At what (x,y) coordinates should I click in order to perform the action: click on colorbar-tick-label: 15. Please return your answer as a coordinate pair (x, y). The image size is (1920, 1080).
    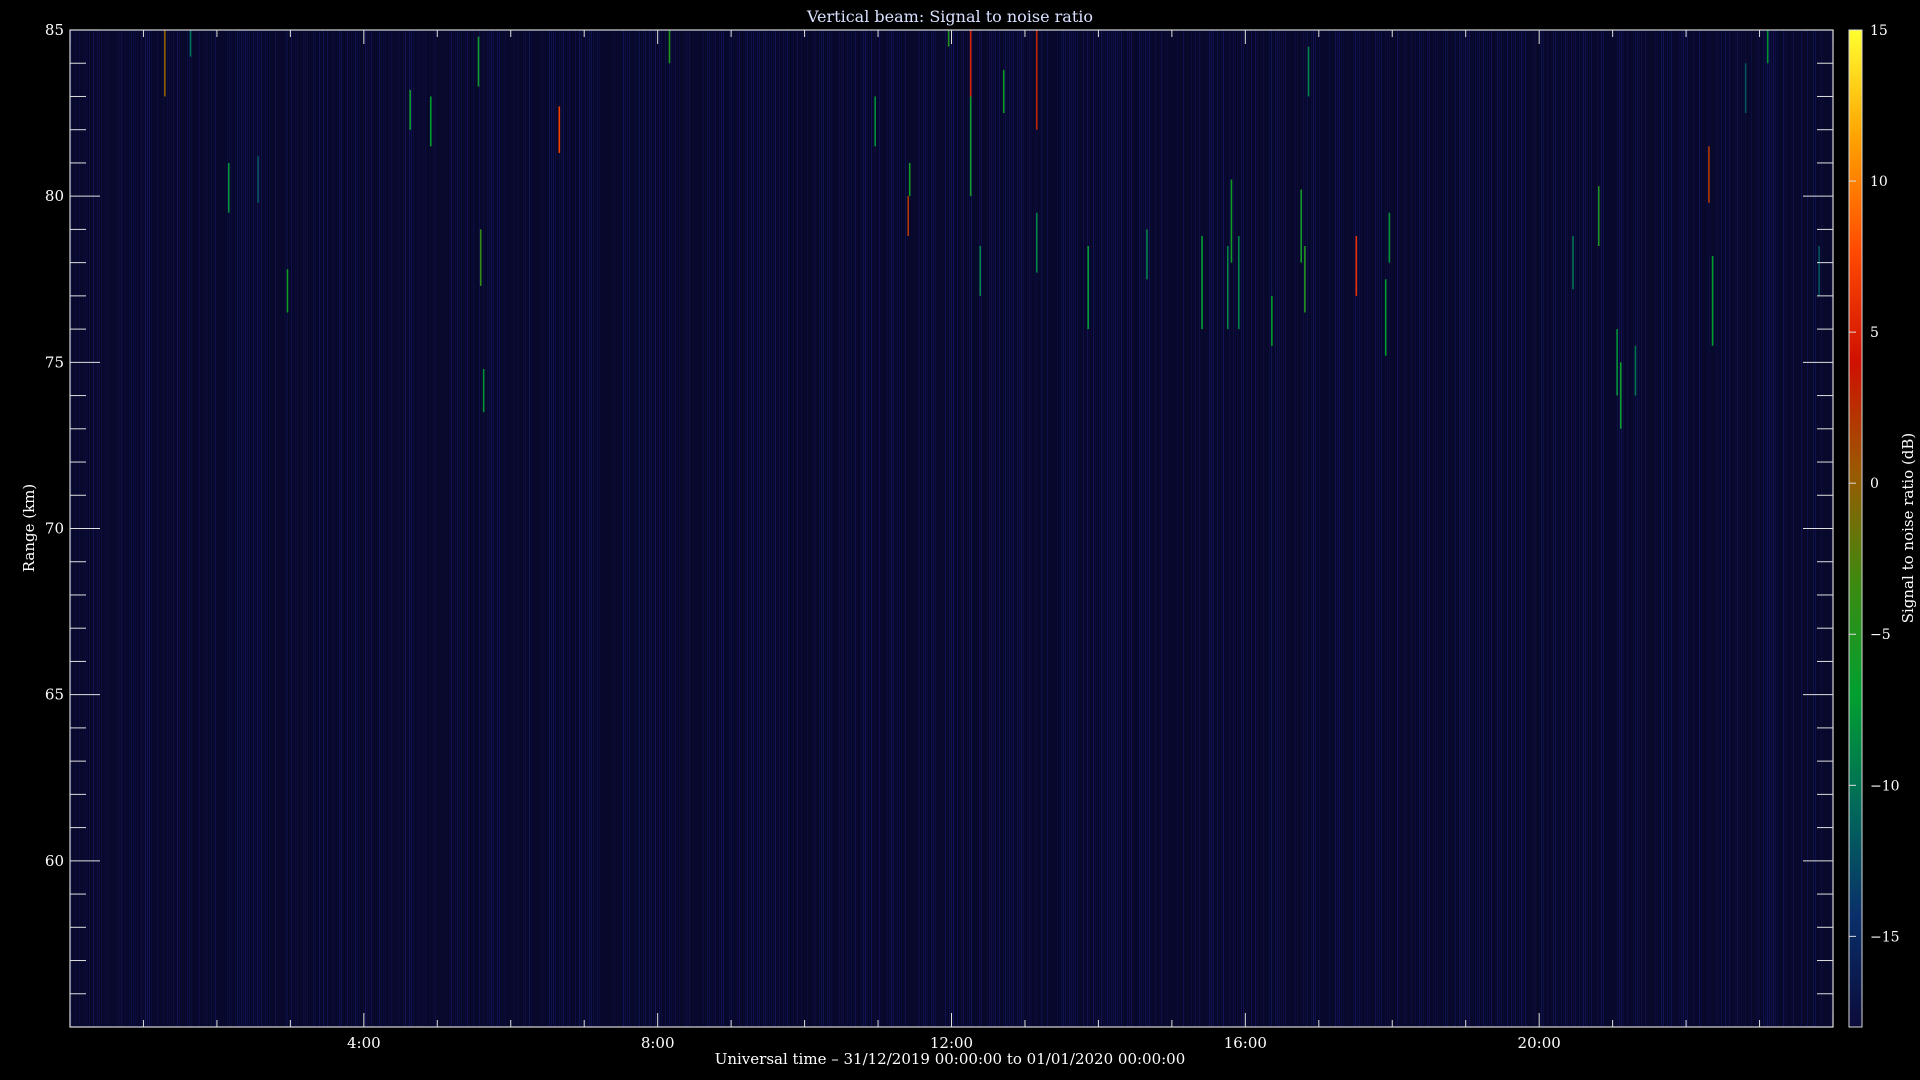
    Looking at the image, I should click on (1879, 31).